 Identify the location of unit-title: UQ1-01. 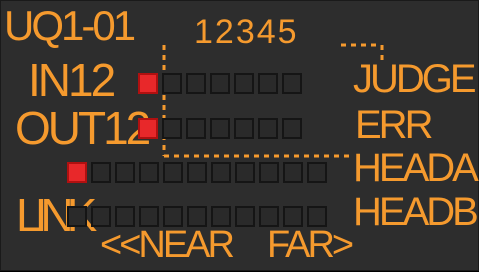
(70, 25).